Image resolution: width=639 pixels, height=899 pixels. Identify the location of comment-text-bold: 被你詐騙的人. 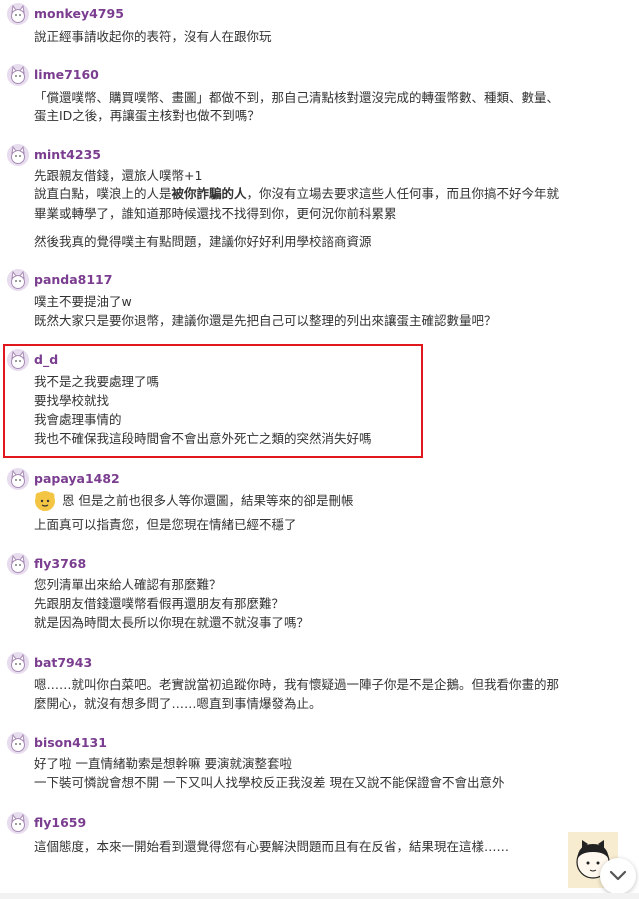
(209, 193).